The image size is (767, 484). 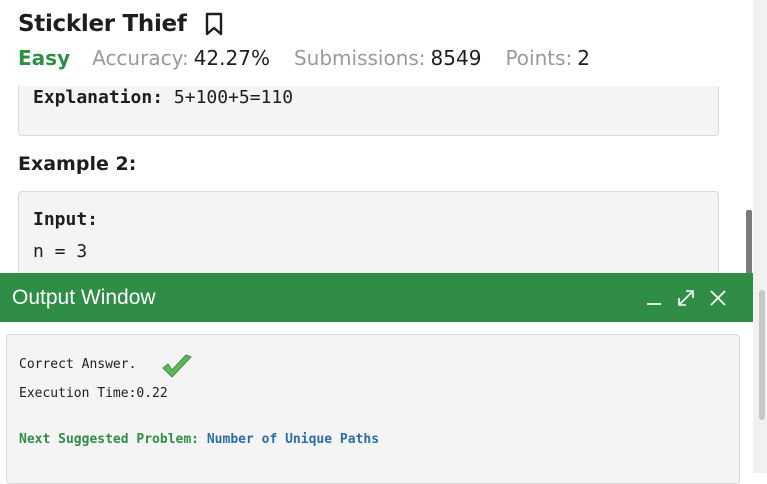 What do you see at coordinates (77, 164) in the screenshot?
I see `example-2-heading: Example 2:` at bounding box center [77, 164].